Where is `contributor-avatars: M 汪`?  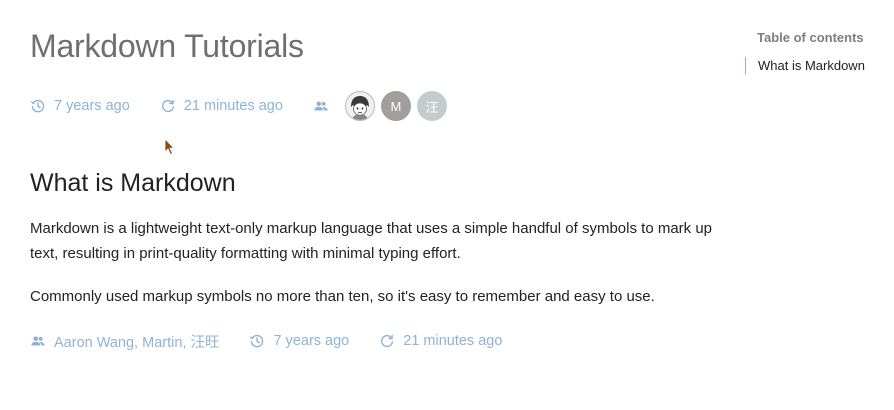
contributor-avatars: M 汪 is located at coordinates (398, 106).